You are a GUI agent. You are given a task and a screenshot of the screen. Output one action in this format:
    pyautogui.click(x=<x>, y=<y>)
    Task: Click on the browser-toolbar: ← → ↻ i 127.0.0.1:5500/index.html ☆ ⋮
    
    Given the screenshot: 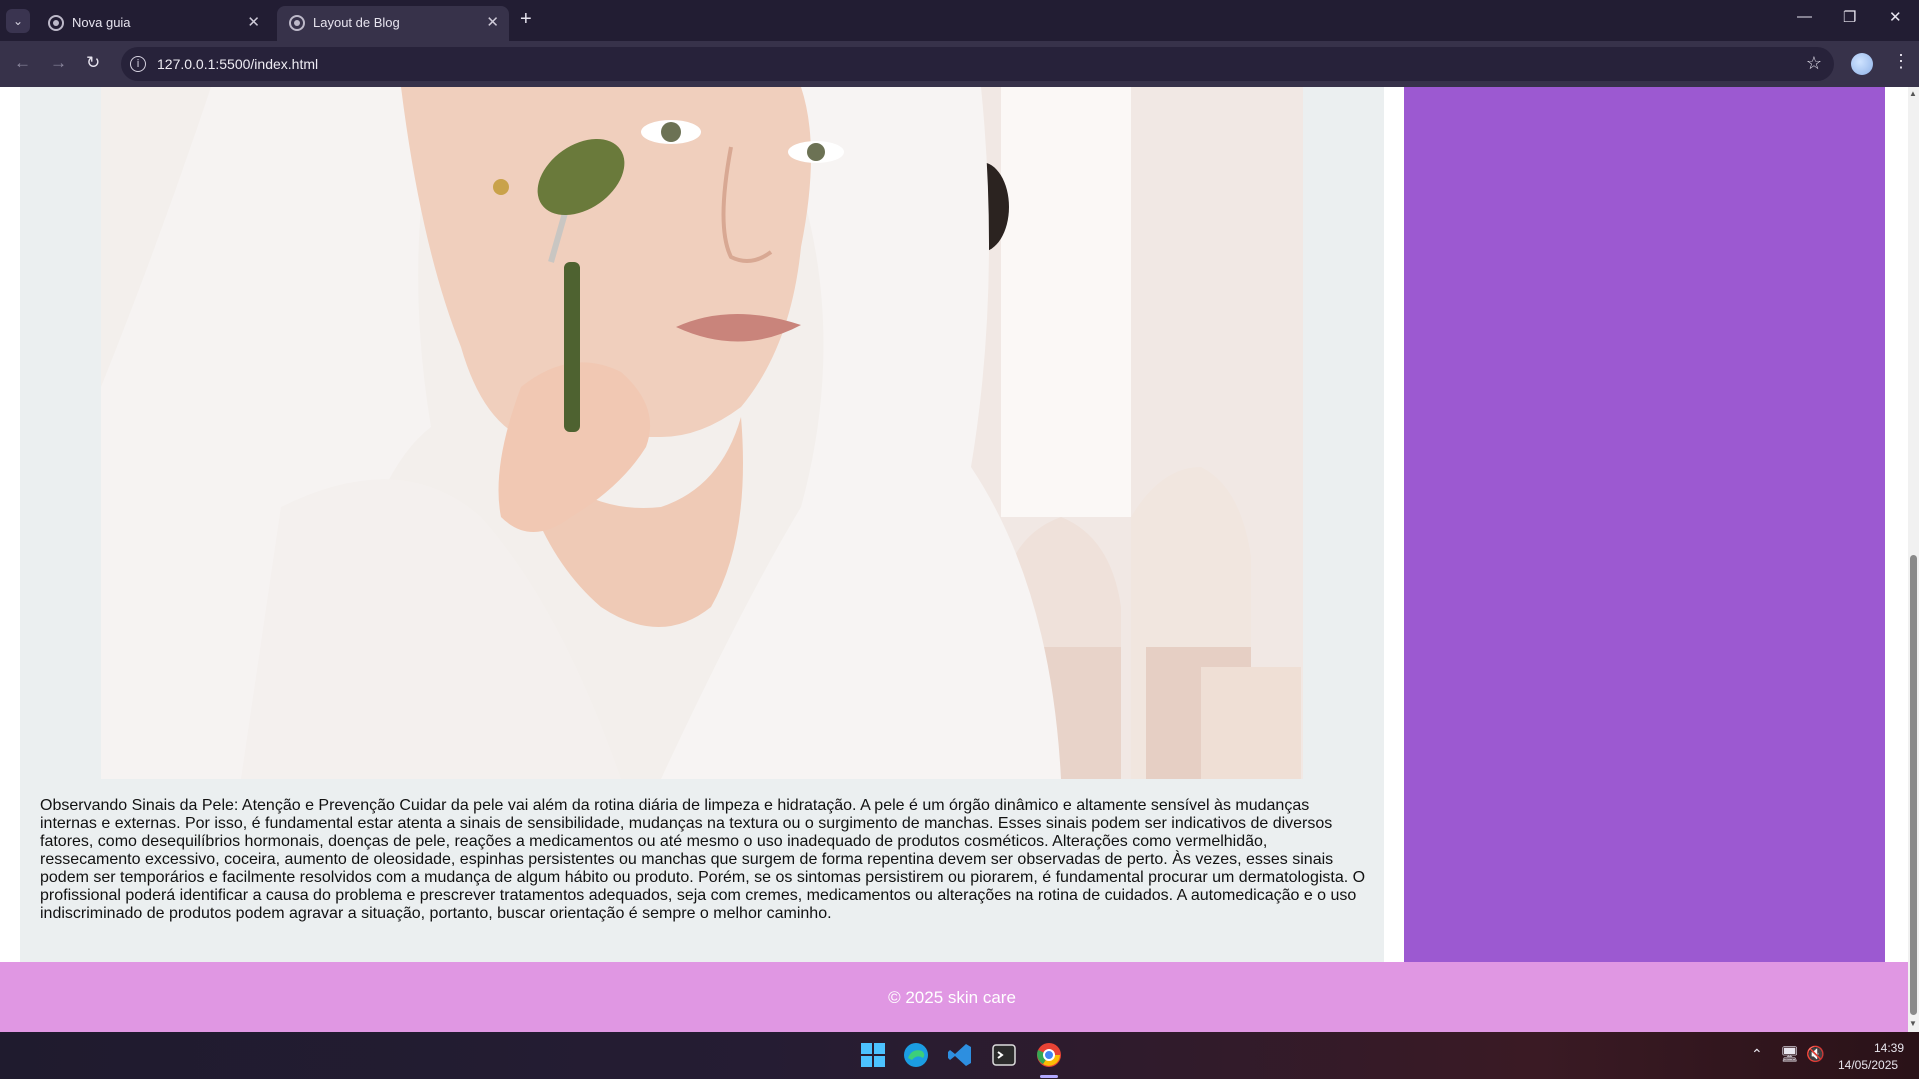 What is the action you would take?
    pyautogui.click(x=959, y=64)
    